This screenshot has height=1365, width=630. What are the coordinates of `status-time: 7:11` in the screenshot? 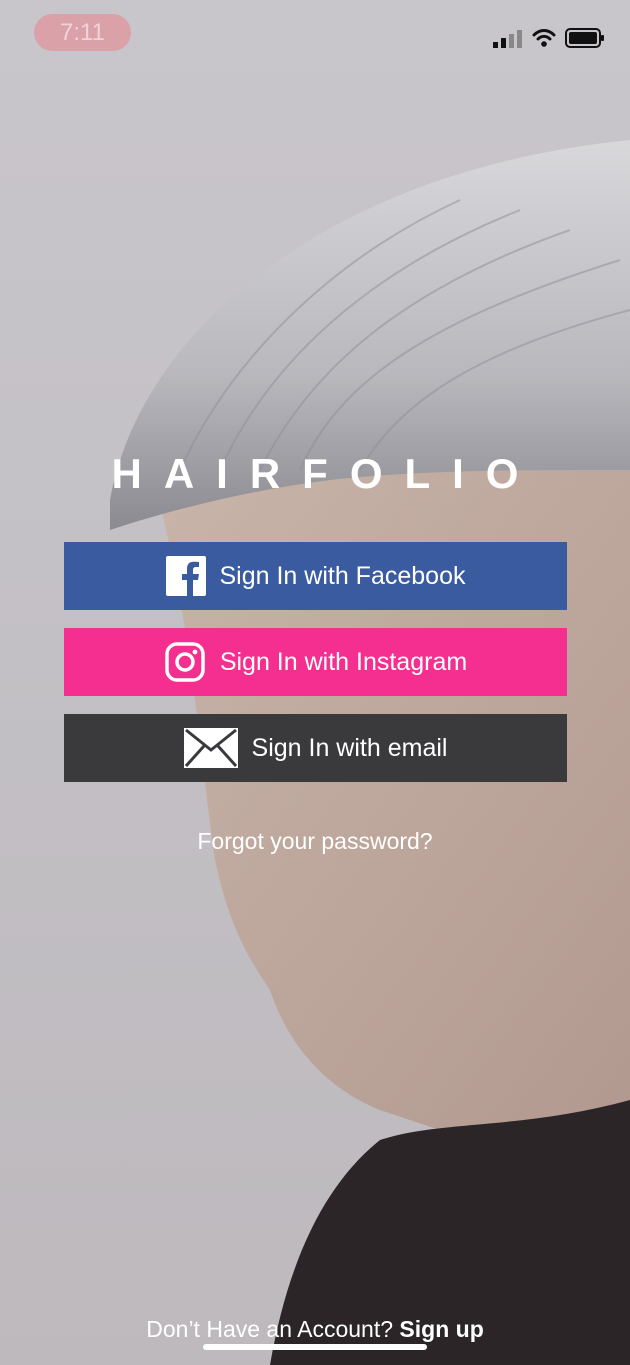 It's located at (82, 32).